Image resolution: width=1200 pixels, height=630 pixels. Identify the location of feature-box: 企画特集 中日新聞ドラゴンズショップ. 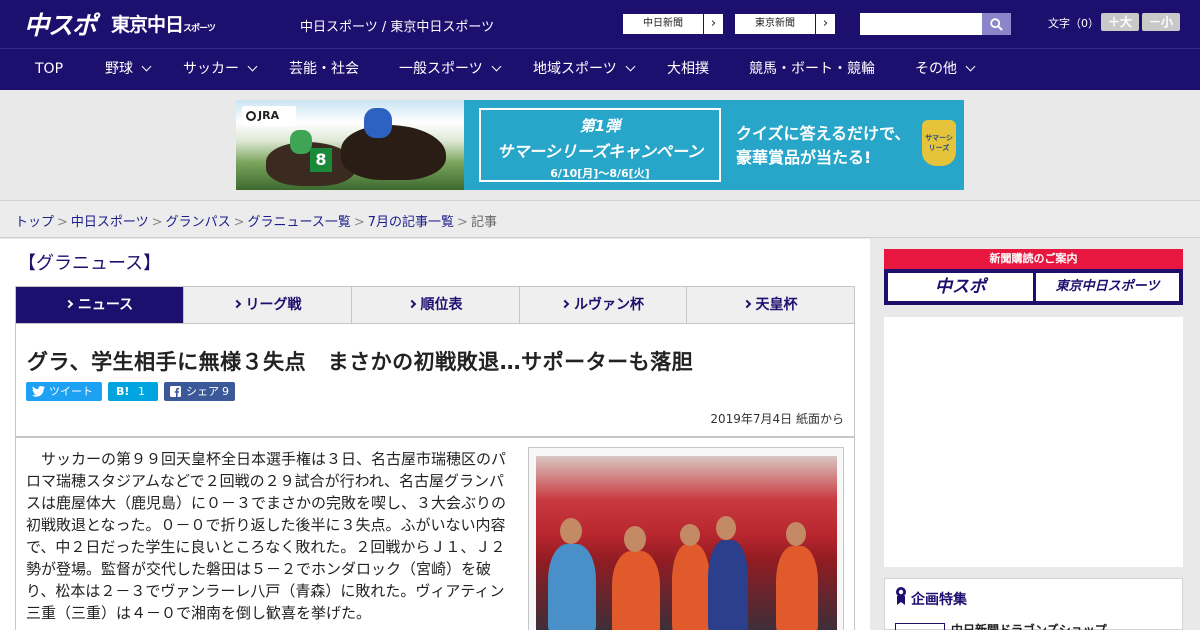
(1033, 604).